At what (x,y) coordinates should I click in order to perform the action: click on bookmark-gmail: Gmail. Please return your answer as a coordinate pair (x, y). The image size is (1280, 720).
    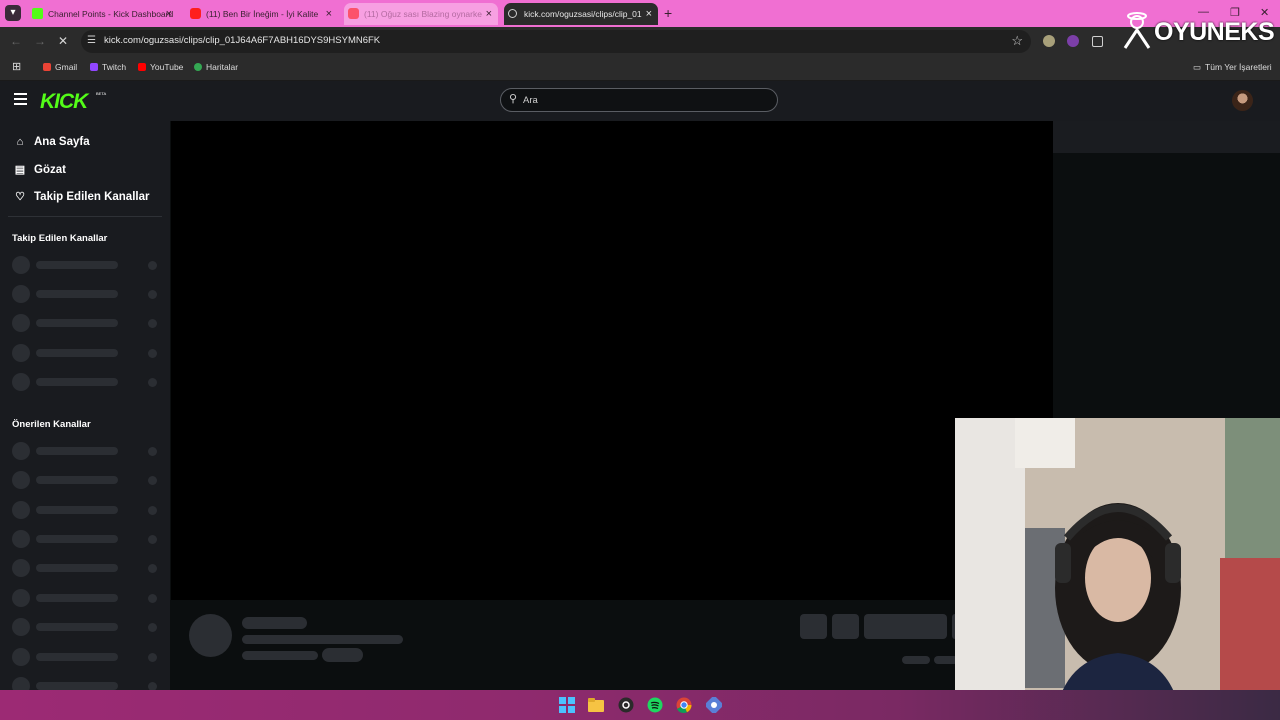
    Looking at the image, I should click on (60, 67).